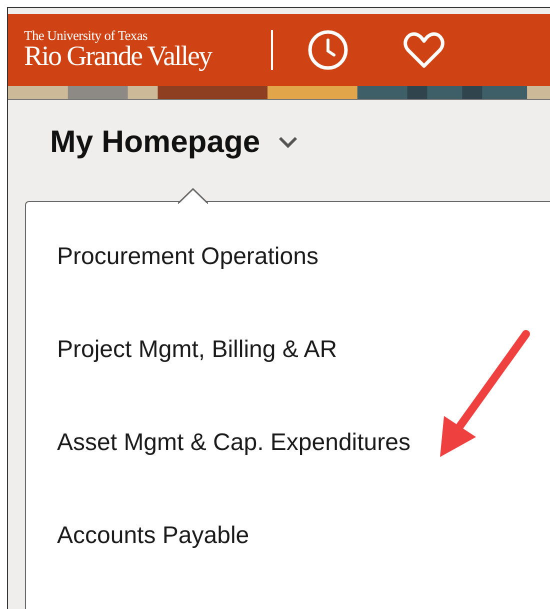 The image size is (550, 609). Describe the element at coordinates (424, 49) in the screenshot. I see `heart-icon` at that location.